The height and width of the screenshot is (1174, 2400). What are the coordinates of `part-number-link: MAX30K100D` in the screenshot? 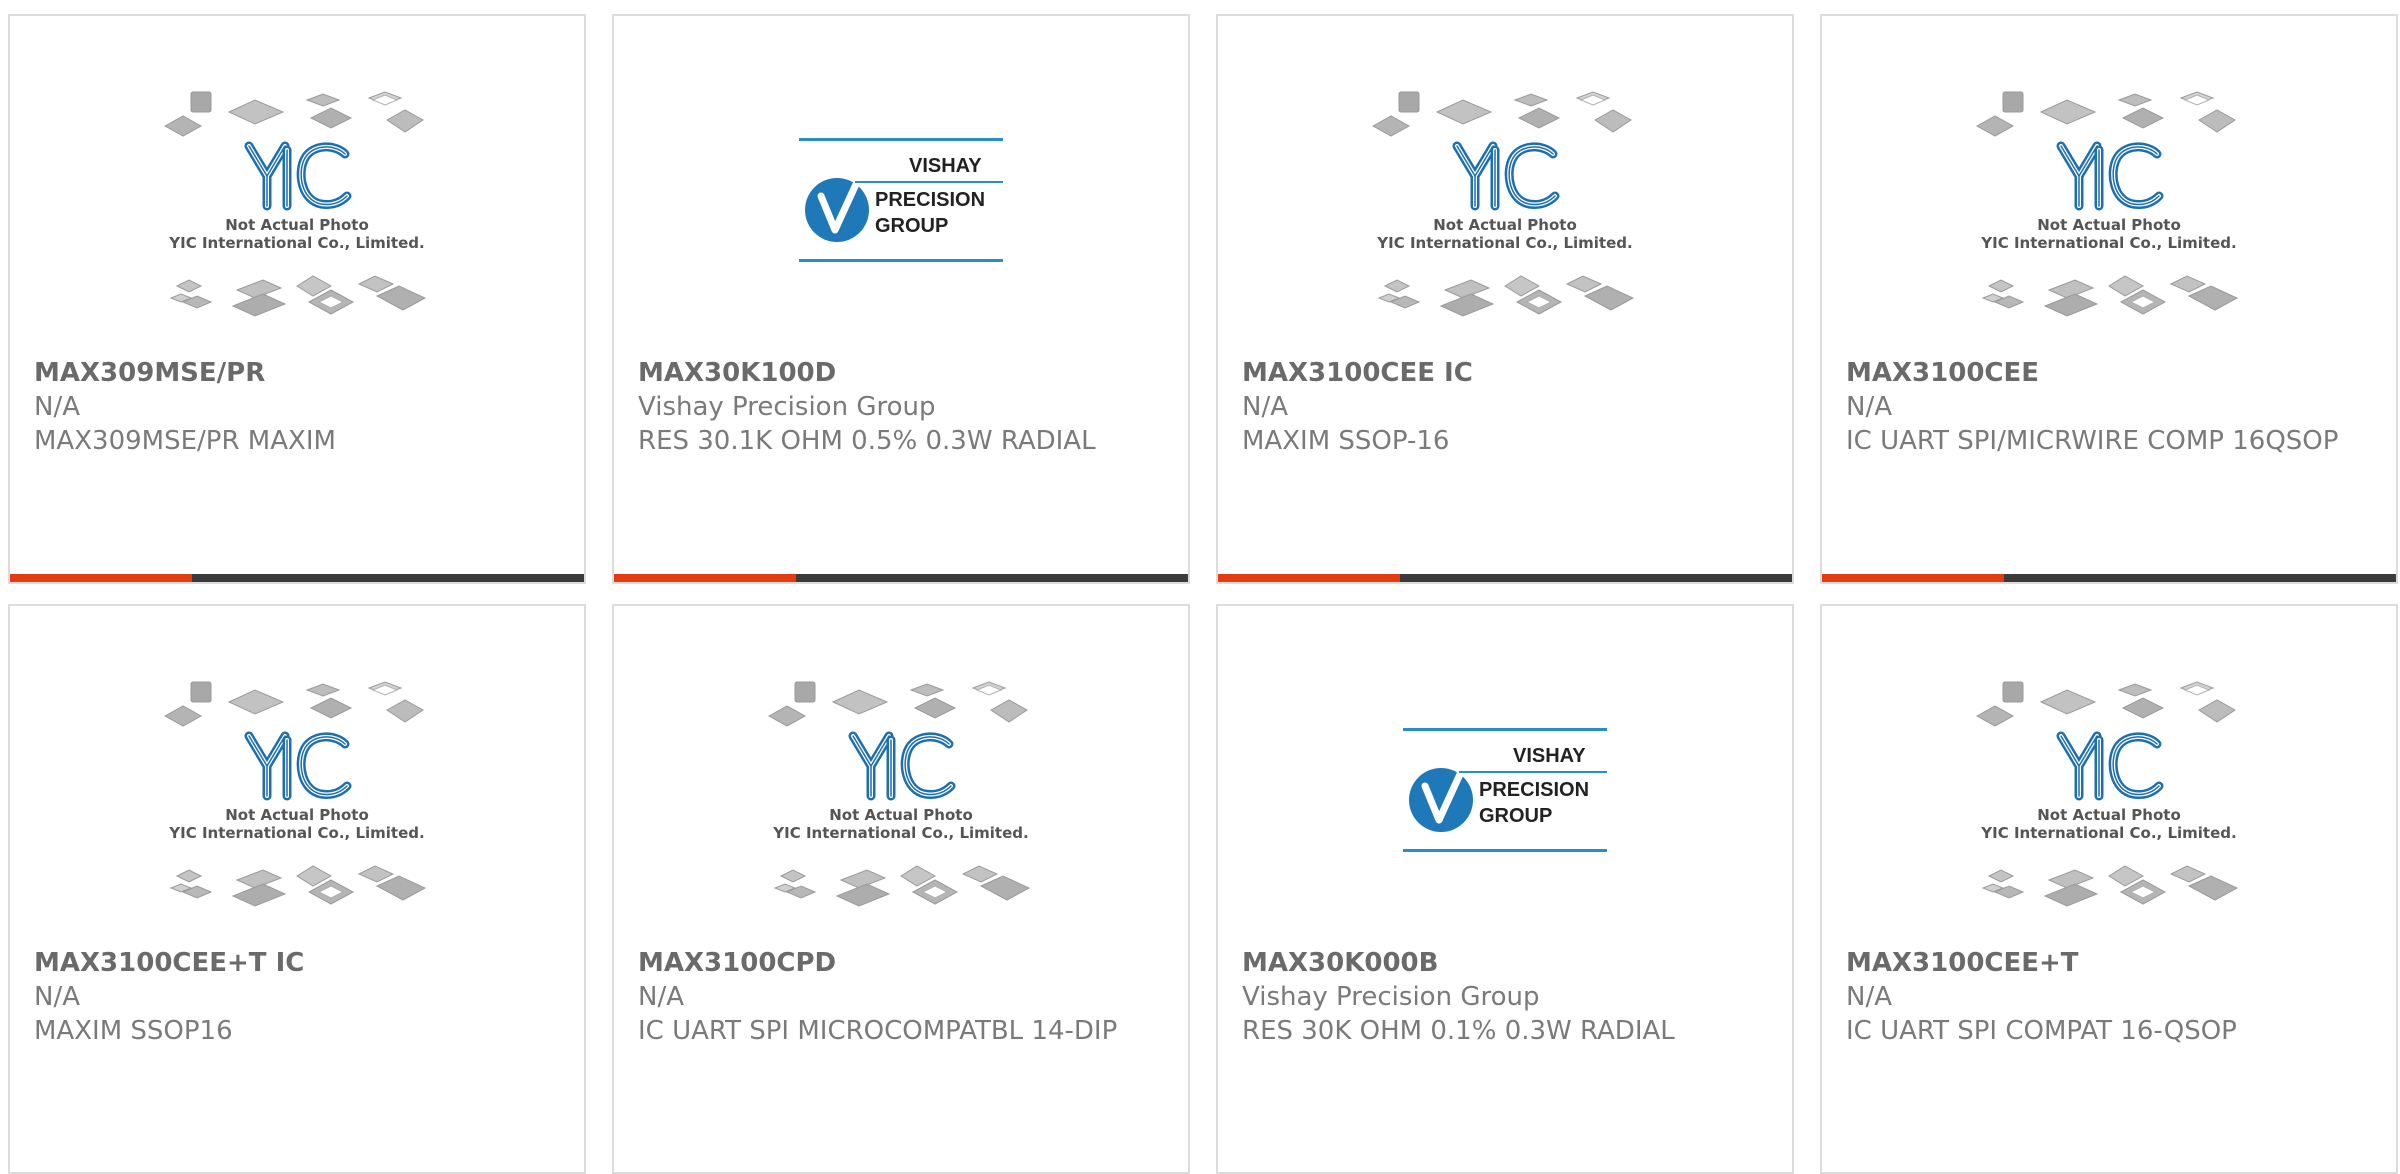 It's located at (903, 373).